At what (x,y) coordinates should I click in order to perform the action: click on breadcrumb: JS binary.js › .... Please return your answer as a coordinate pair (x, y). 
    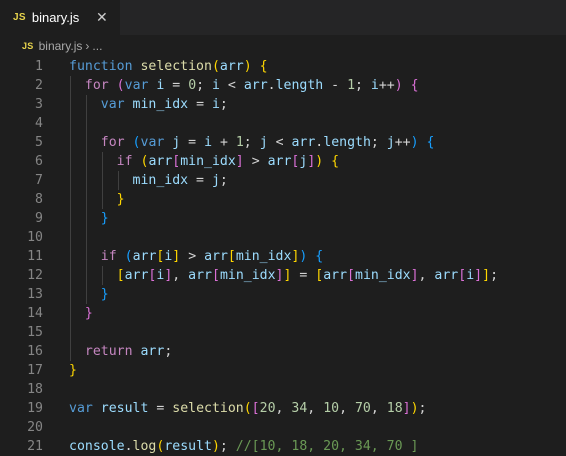
    Looking at the image, I should click on (283, 46).